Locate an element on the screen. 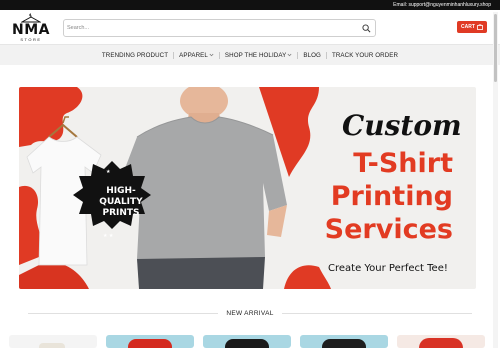 This screenshot has height=348, width=500. nav-label: TRACK YOUR ORDER is located at coordinates (365, 55).